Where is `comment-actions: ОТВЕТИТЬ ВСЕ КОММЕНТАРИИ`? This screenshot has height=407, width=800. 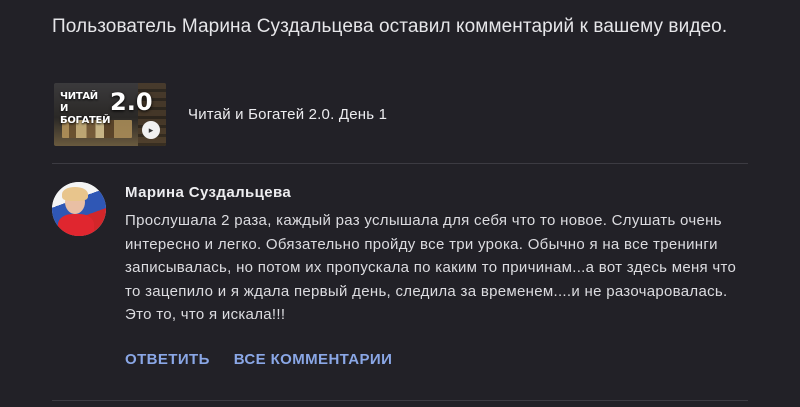 comment-actions: ОТВЕТИТЬ ВСЕ КОММЕНТАРИИ is located at coordinates (258, 359).